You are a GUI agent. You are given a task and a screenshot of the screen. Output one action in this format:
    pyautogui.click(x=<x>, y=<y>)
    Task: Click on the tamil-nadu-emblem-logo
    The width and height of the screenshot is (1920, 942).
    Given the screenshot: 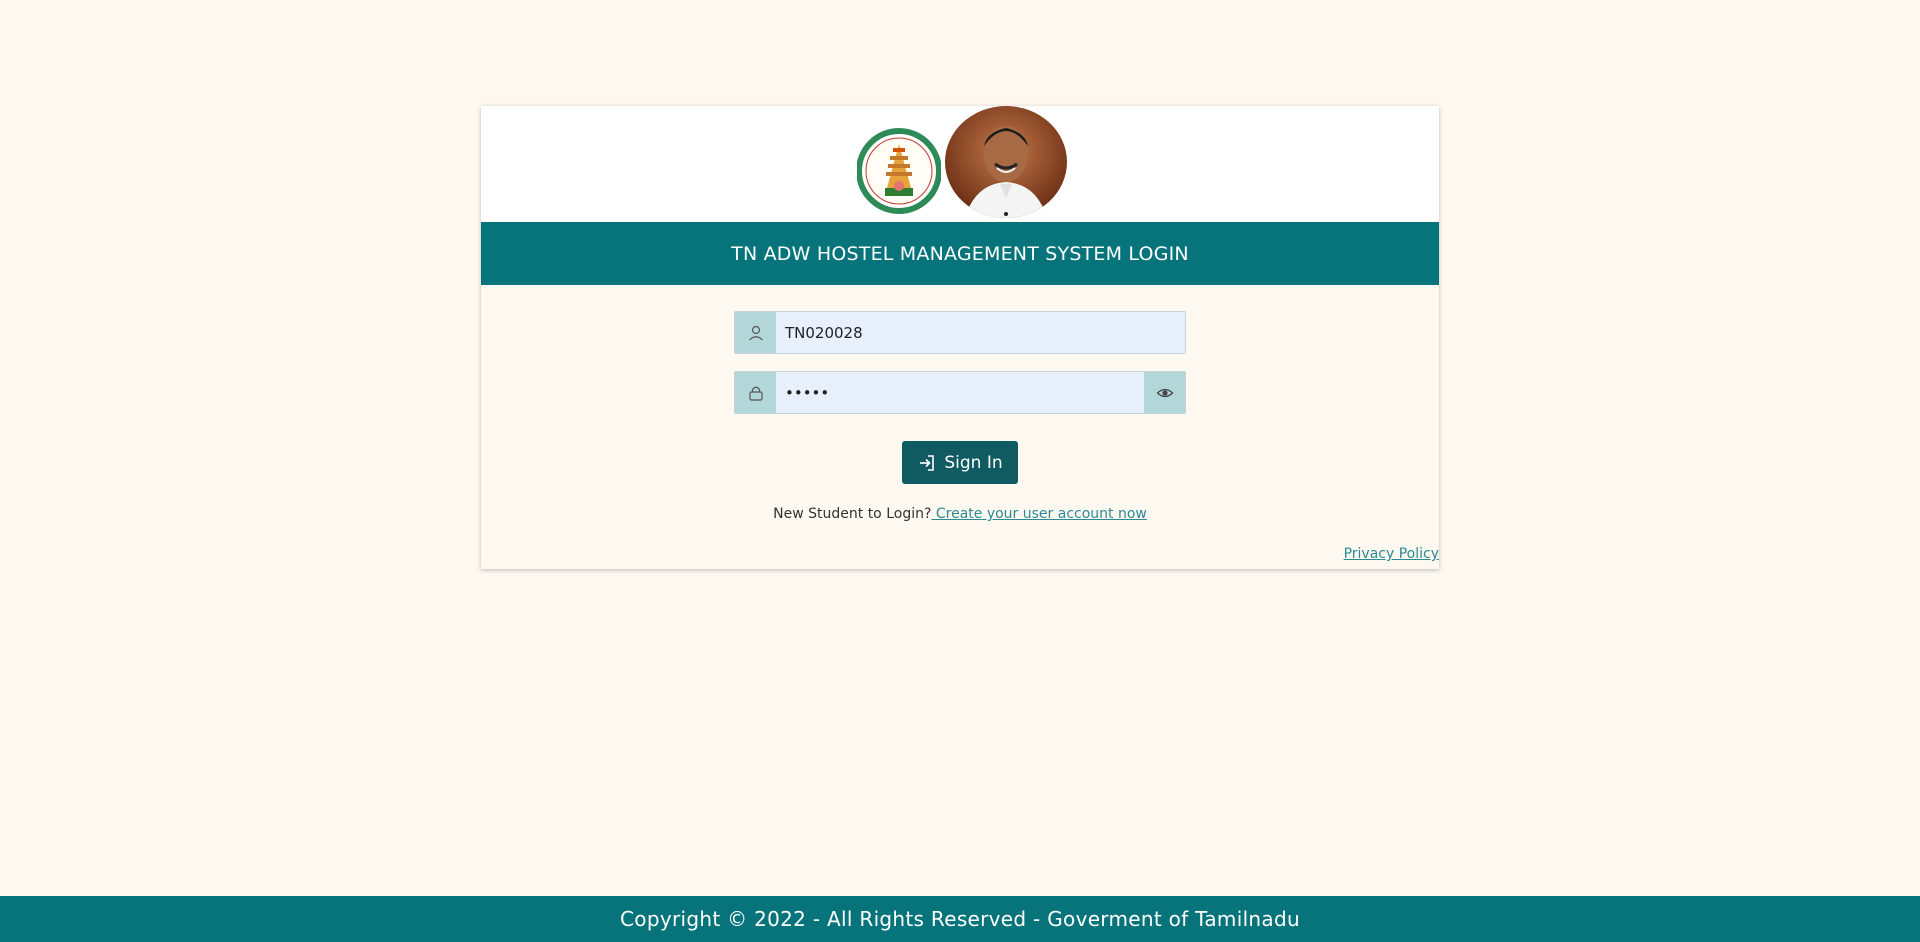 What is the action you would take?
    pyautogui.click(x=899, y=171)
    